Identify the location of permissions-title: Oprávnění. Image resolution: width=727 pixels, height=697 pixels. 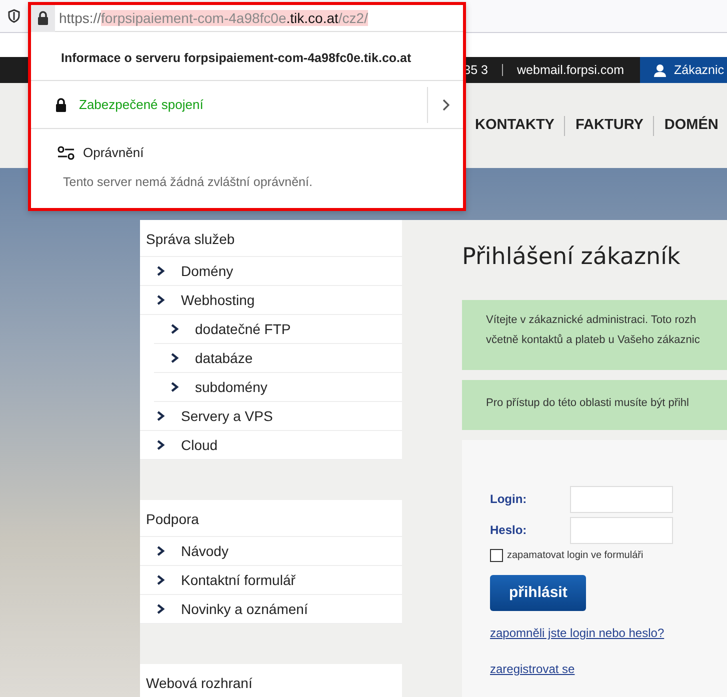
(113, 153).